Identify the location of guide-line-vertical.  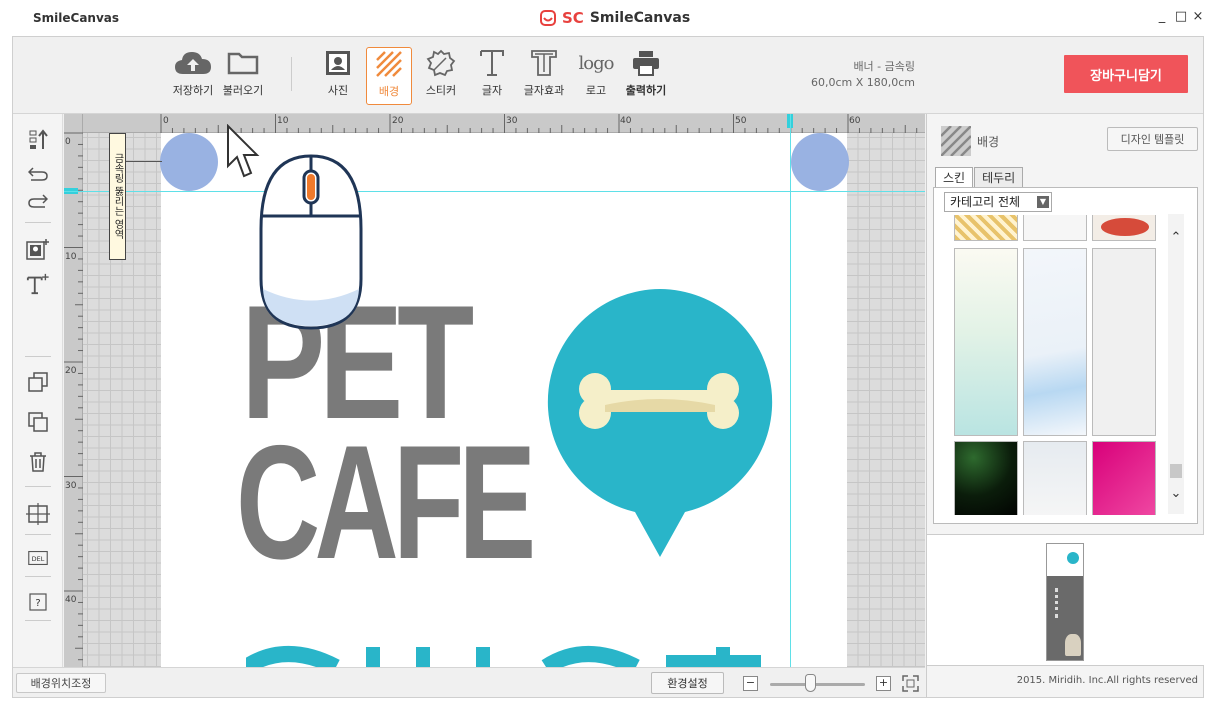
(790, 390).